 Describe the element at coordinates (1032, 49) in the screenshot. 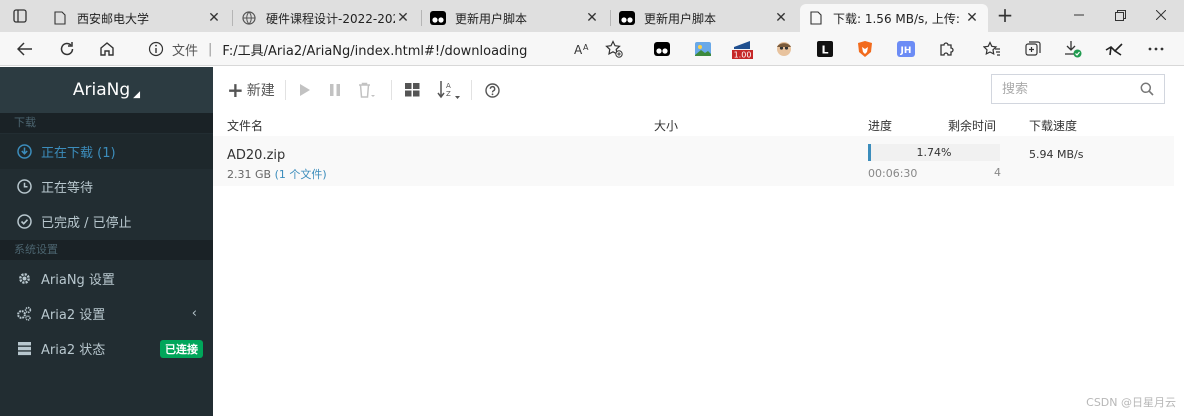

I see `collections-button` at that location.